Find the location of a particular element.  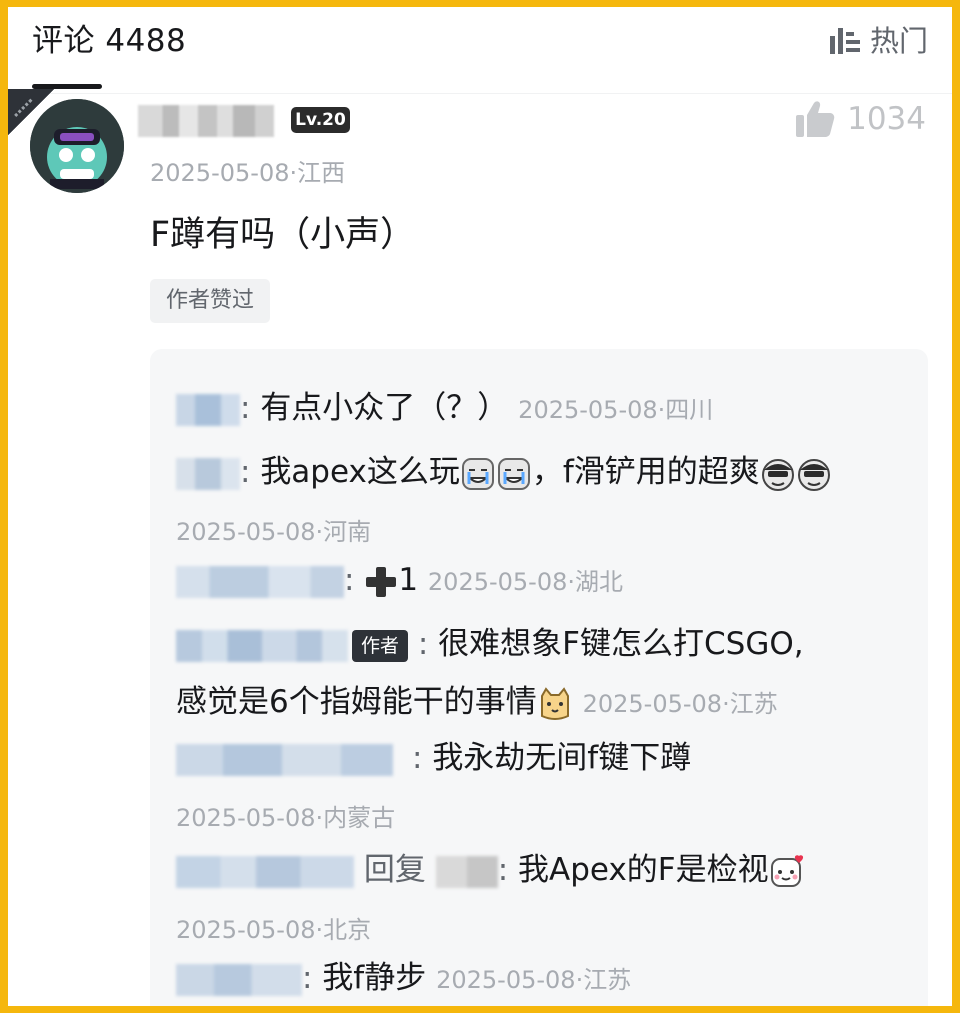

reply-to-label: 回复 is located at coordinates (394, 870).